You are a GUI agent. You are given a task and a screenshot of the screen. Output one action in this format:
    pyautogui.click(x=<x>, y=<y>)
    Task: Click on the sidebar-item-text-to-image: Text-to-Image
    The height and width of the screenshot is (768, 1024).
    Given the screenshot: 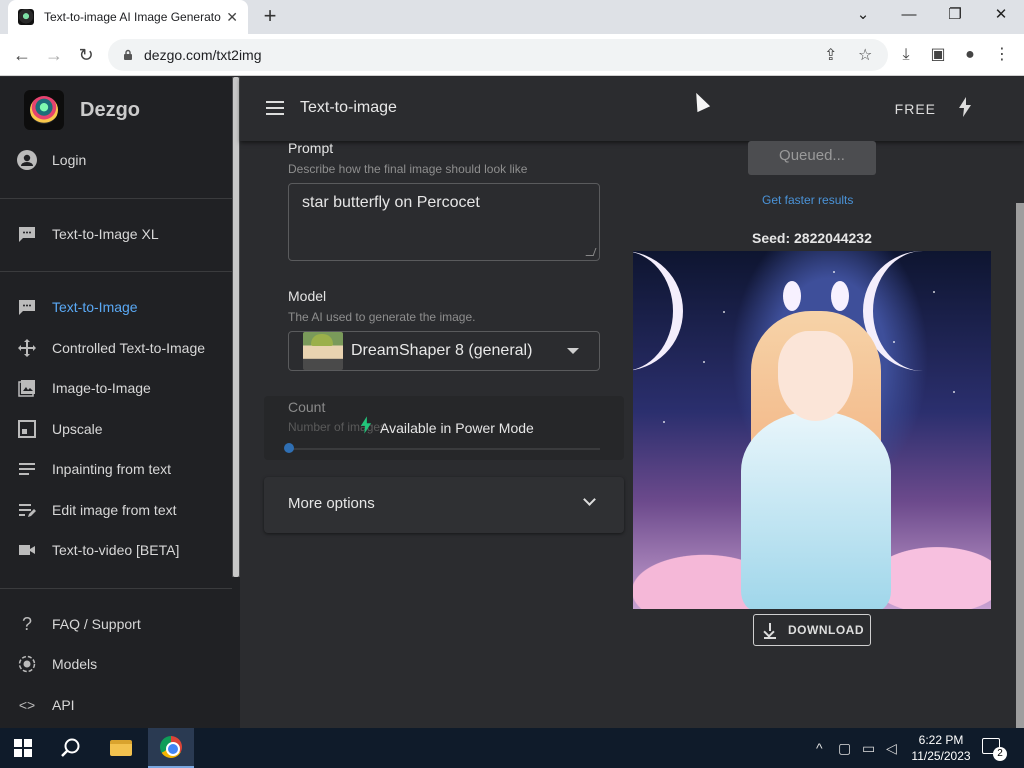 What is the action you would take?
    pyautogui.click(x=77, y=307)
    